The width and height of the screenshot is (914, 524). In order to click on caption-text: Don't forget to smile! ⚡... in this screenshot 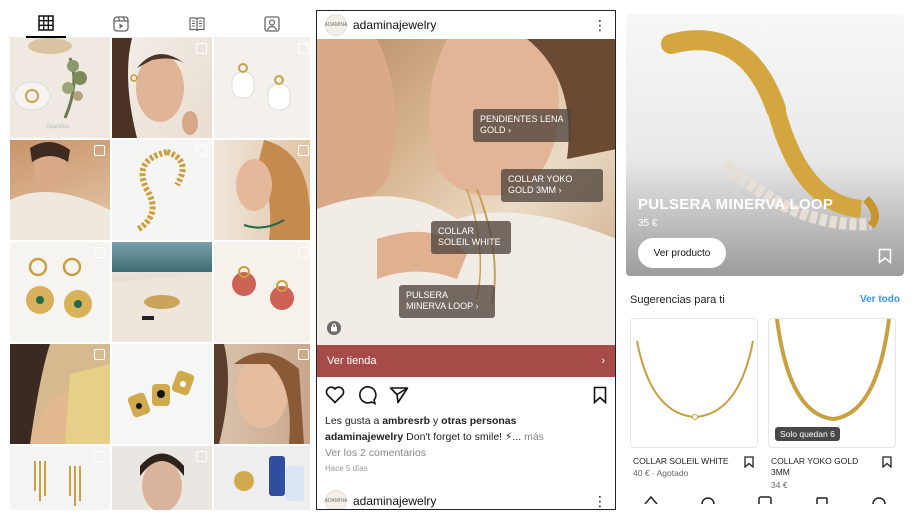, I will do `click(464, 437)`.